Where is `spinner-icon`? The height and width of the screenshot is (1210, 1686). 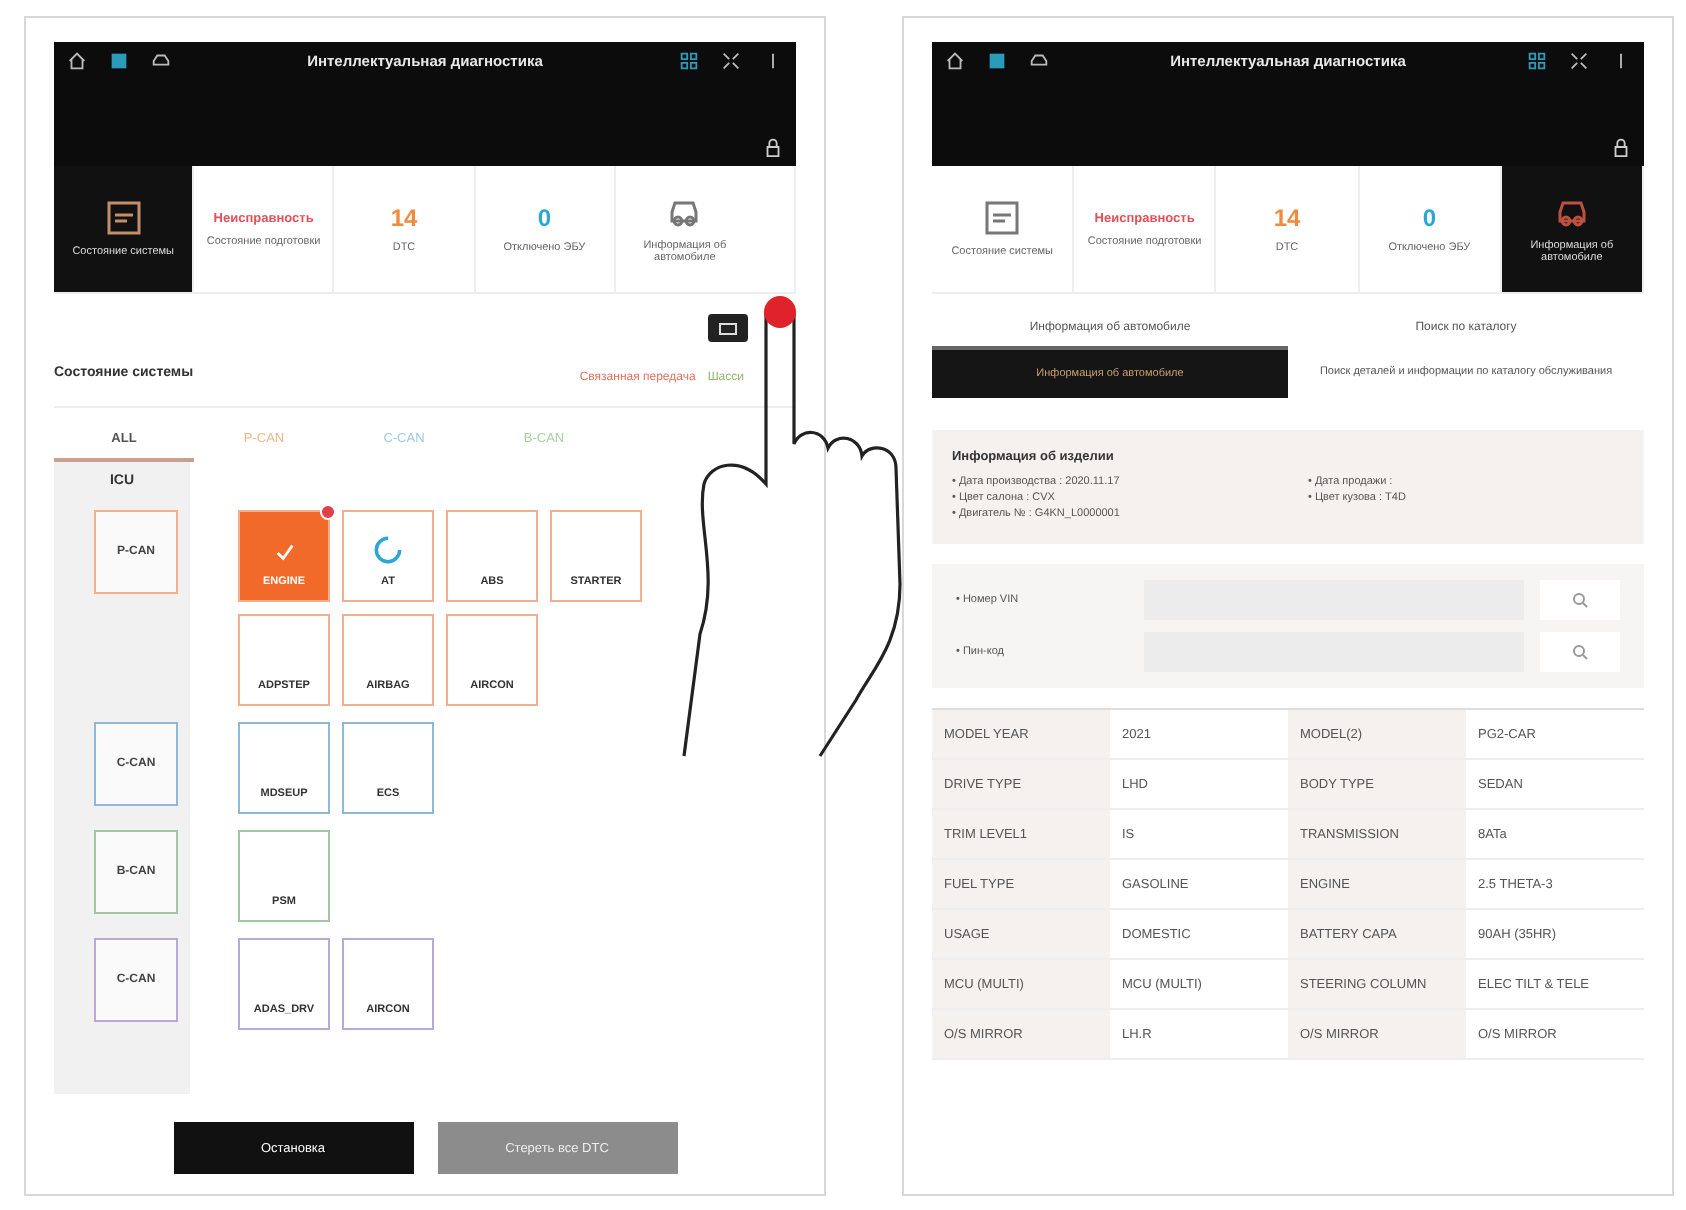
spinner-icon is located at coordinates (388, 550).